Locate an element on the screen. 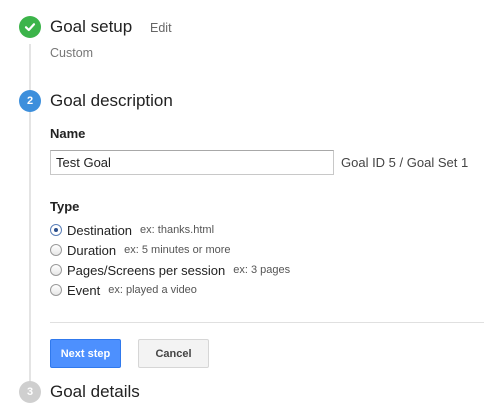 The width and height of the screenshot is (485, 417). step-number-badge: 3 is located at coordinates (30, 392).